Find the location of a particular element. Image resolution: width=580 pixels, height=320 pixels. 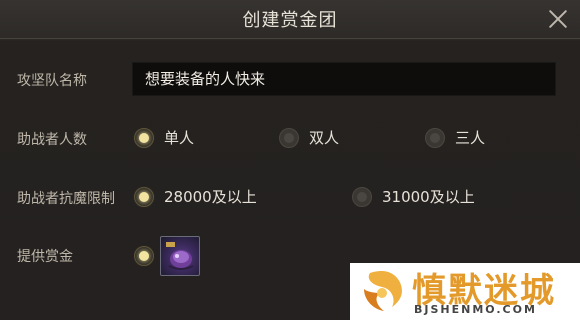

dialog-title: 创建赏金团 is located at coordinates (290, 20).